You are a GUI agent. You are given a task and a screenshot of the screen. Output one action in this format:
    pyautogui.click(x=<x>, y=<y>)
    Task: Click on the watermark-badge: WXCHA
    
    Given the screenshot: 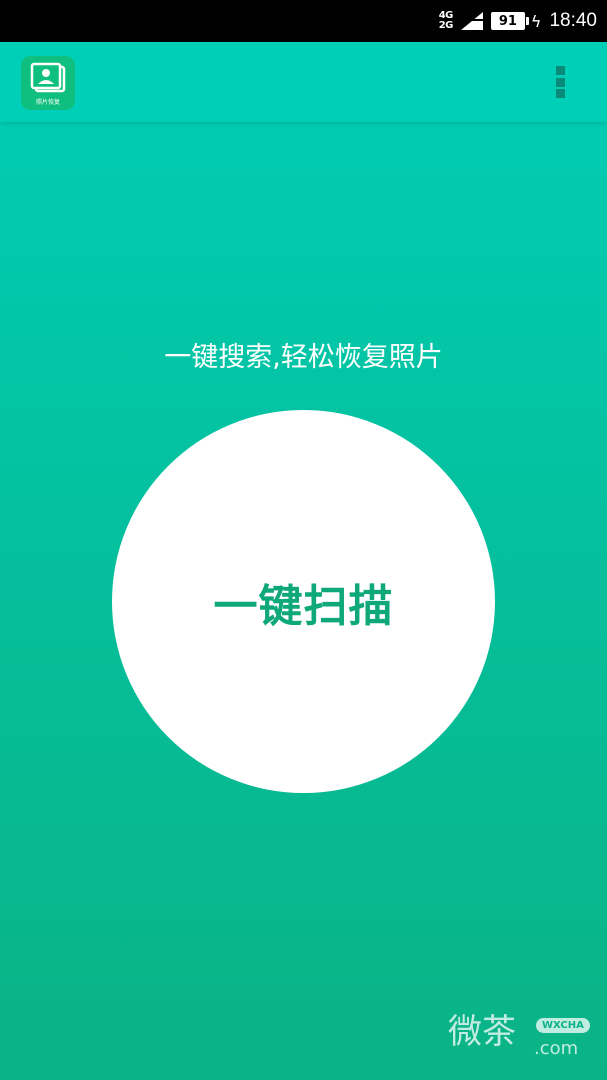 What is the action you would take?
    pyautogui.click(x=563, y=1025)
    